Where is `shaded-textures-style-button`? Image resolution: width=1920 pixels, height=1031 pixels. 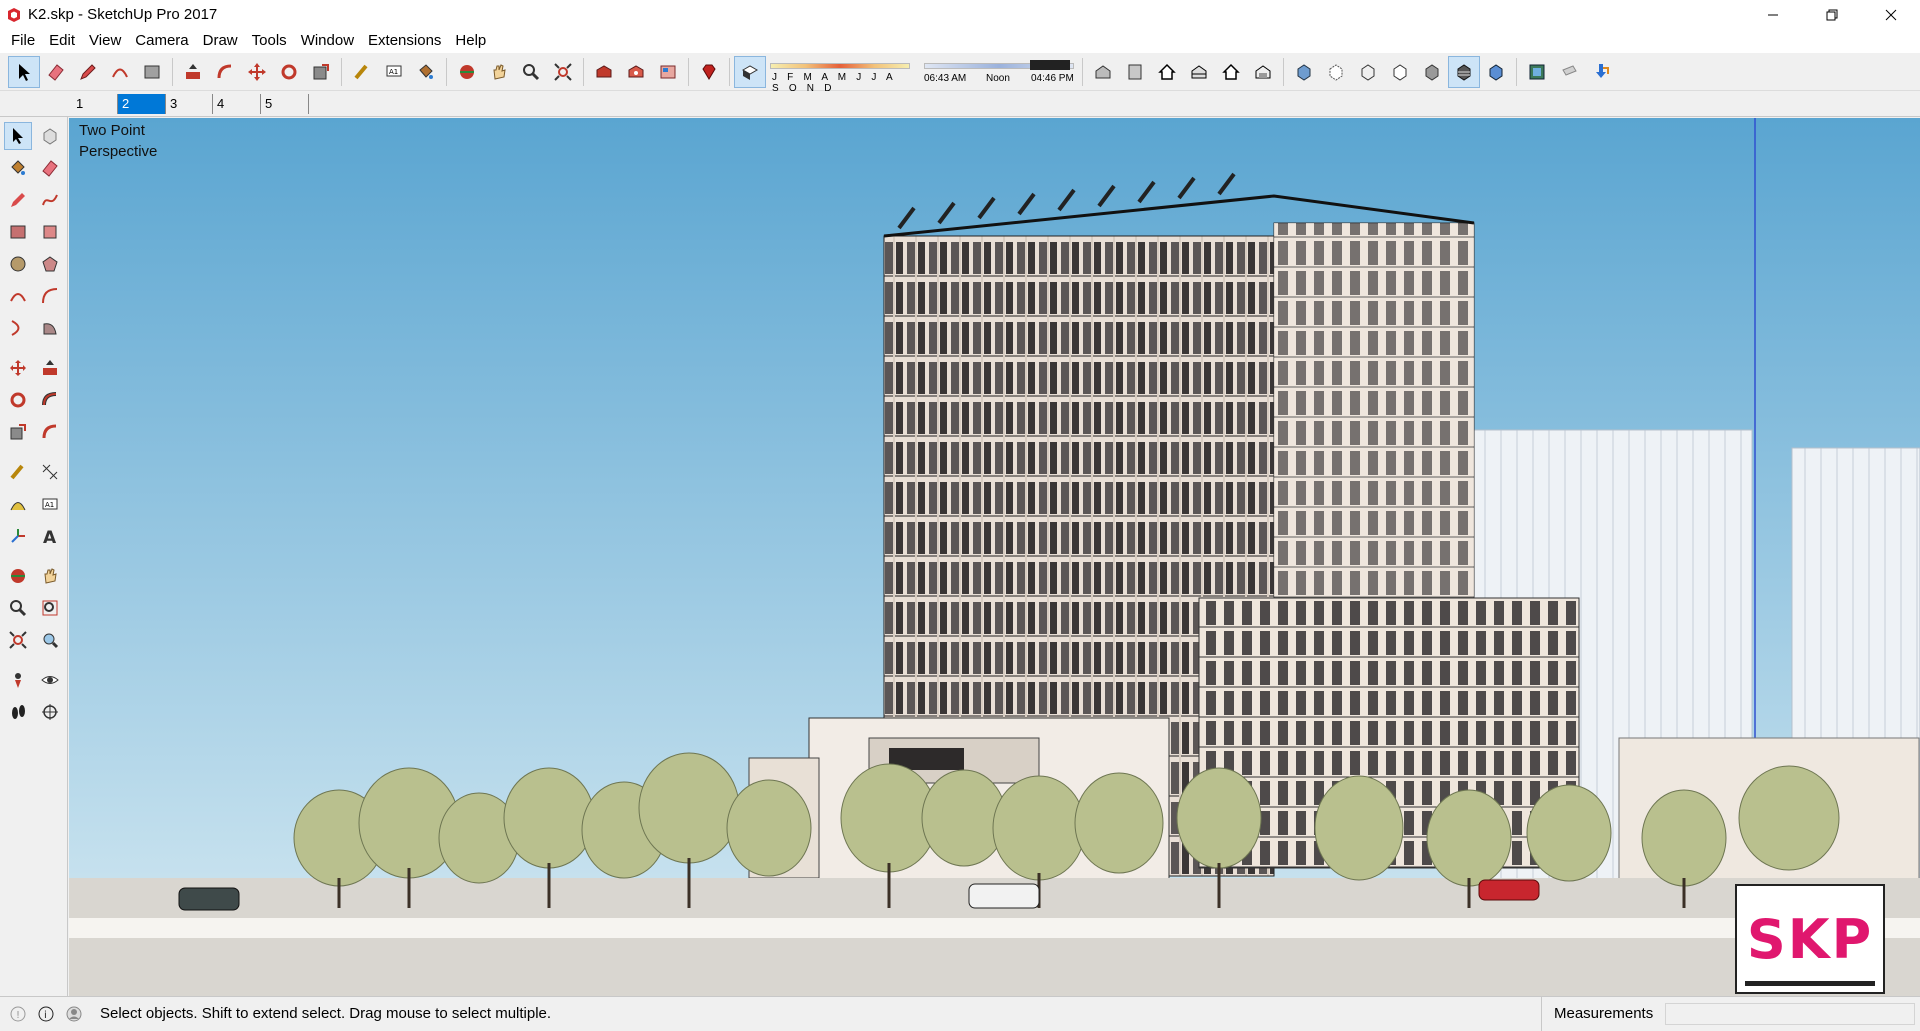 shaded-textures-style-button is located at coordinates (1464, 71).